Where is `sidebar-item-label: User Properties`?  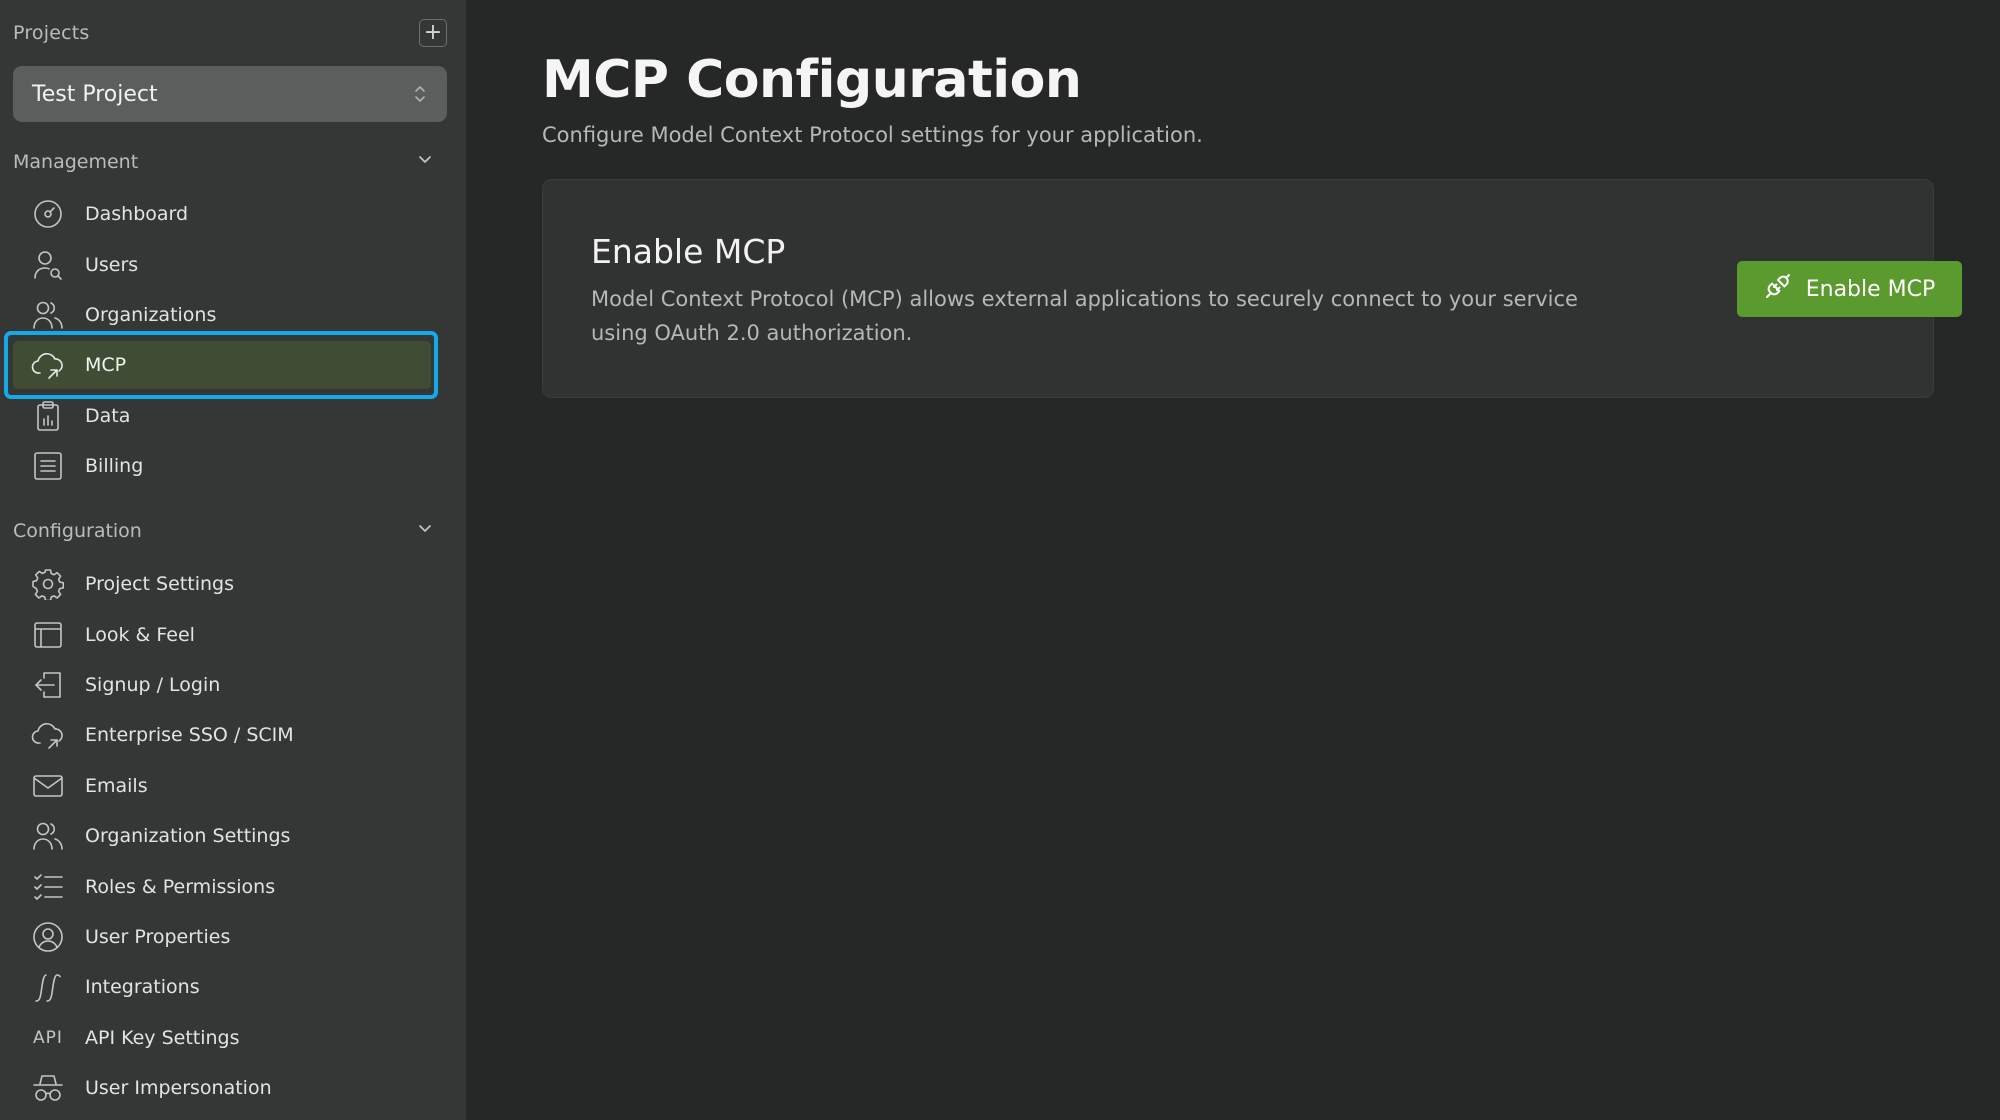 sidebar-item-label: User Properties is located at coordinates (158, 937).